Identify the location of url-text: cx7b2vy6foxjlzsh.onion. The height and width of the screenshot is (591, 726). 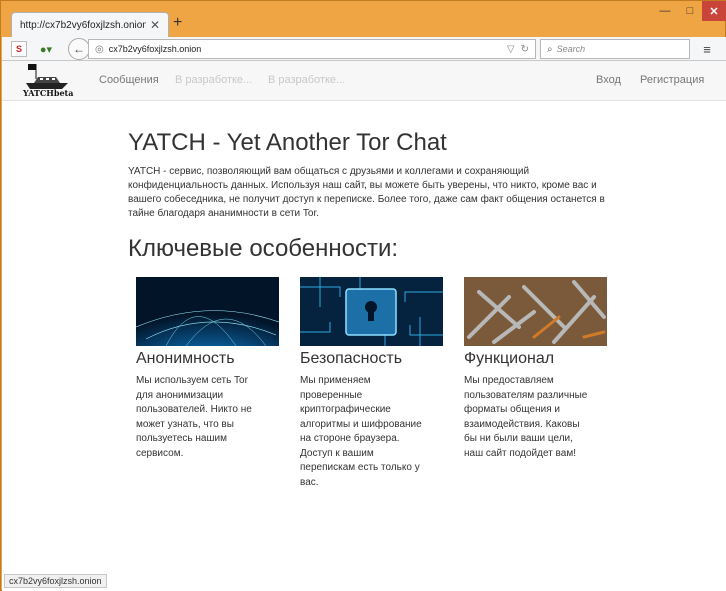
(305, 49).